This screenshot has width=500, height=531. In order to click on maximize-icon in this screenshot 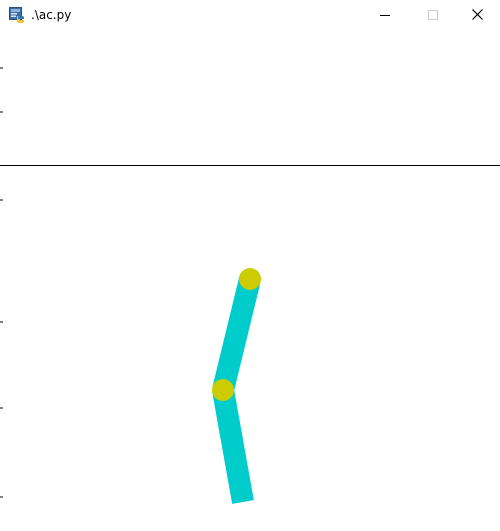, I will do `click(433, 15)`.